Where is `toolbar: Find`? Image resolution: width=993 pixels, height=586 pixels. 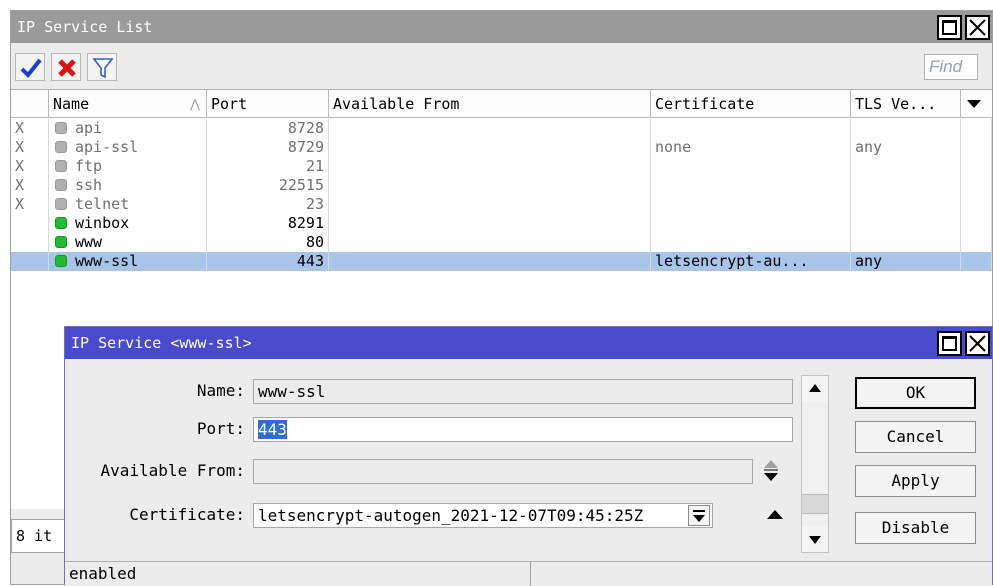
toolbar: Find is located at coordinates (501, 67).